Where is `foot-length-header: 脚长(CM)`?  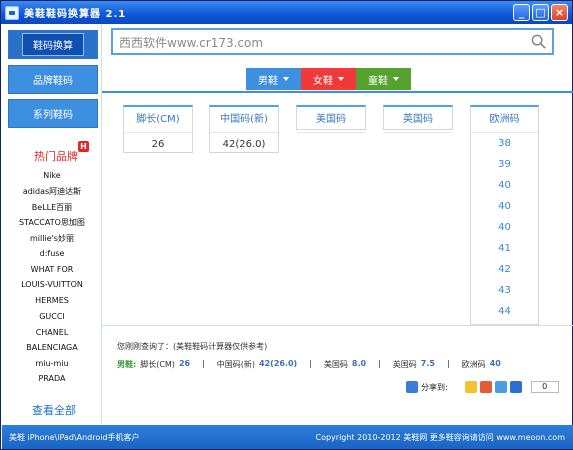
foot-length-header: 脚长(CM) is located at coordinates (158, 120).